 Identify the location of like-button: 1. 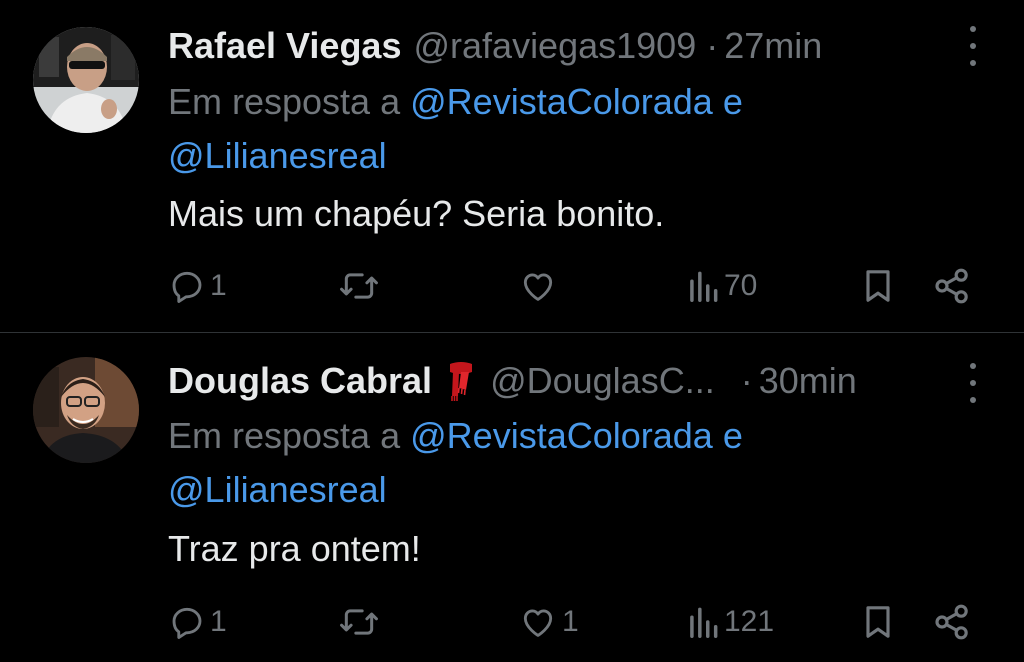
(548, 622).